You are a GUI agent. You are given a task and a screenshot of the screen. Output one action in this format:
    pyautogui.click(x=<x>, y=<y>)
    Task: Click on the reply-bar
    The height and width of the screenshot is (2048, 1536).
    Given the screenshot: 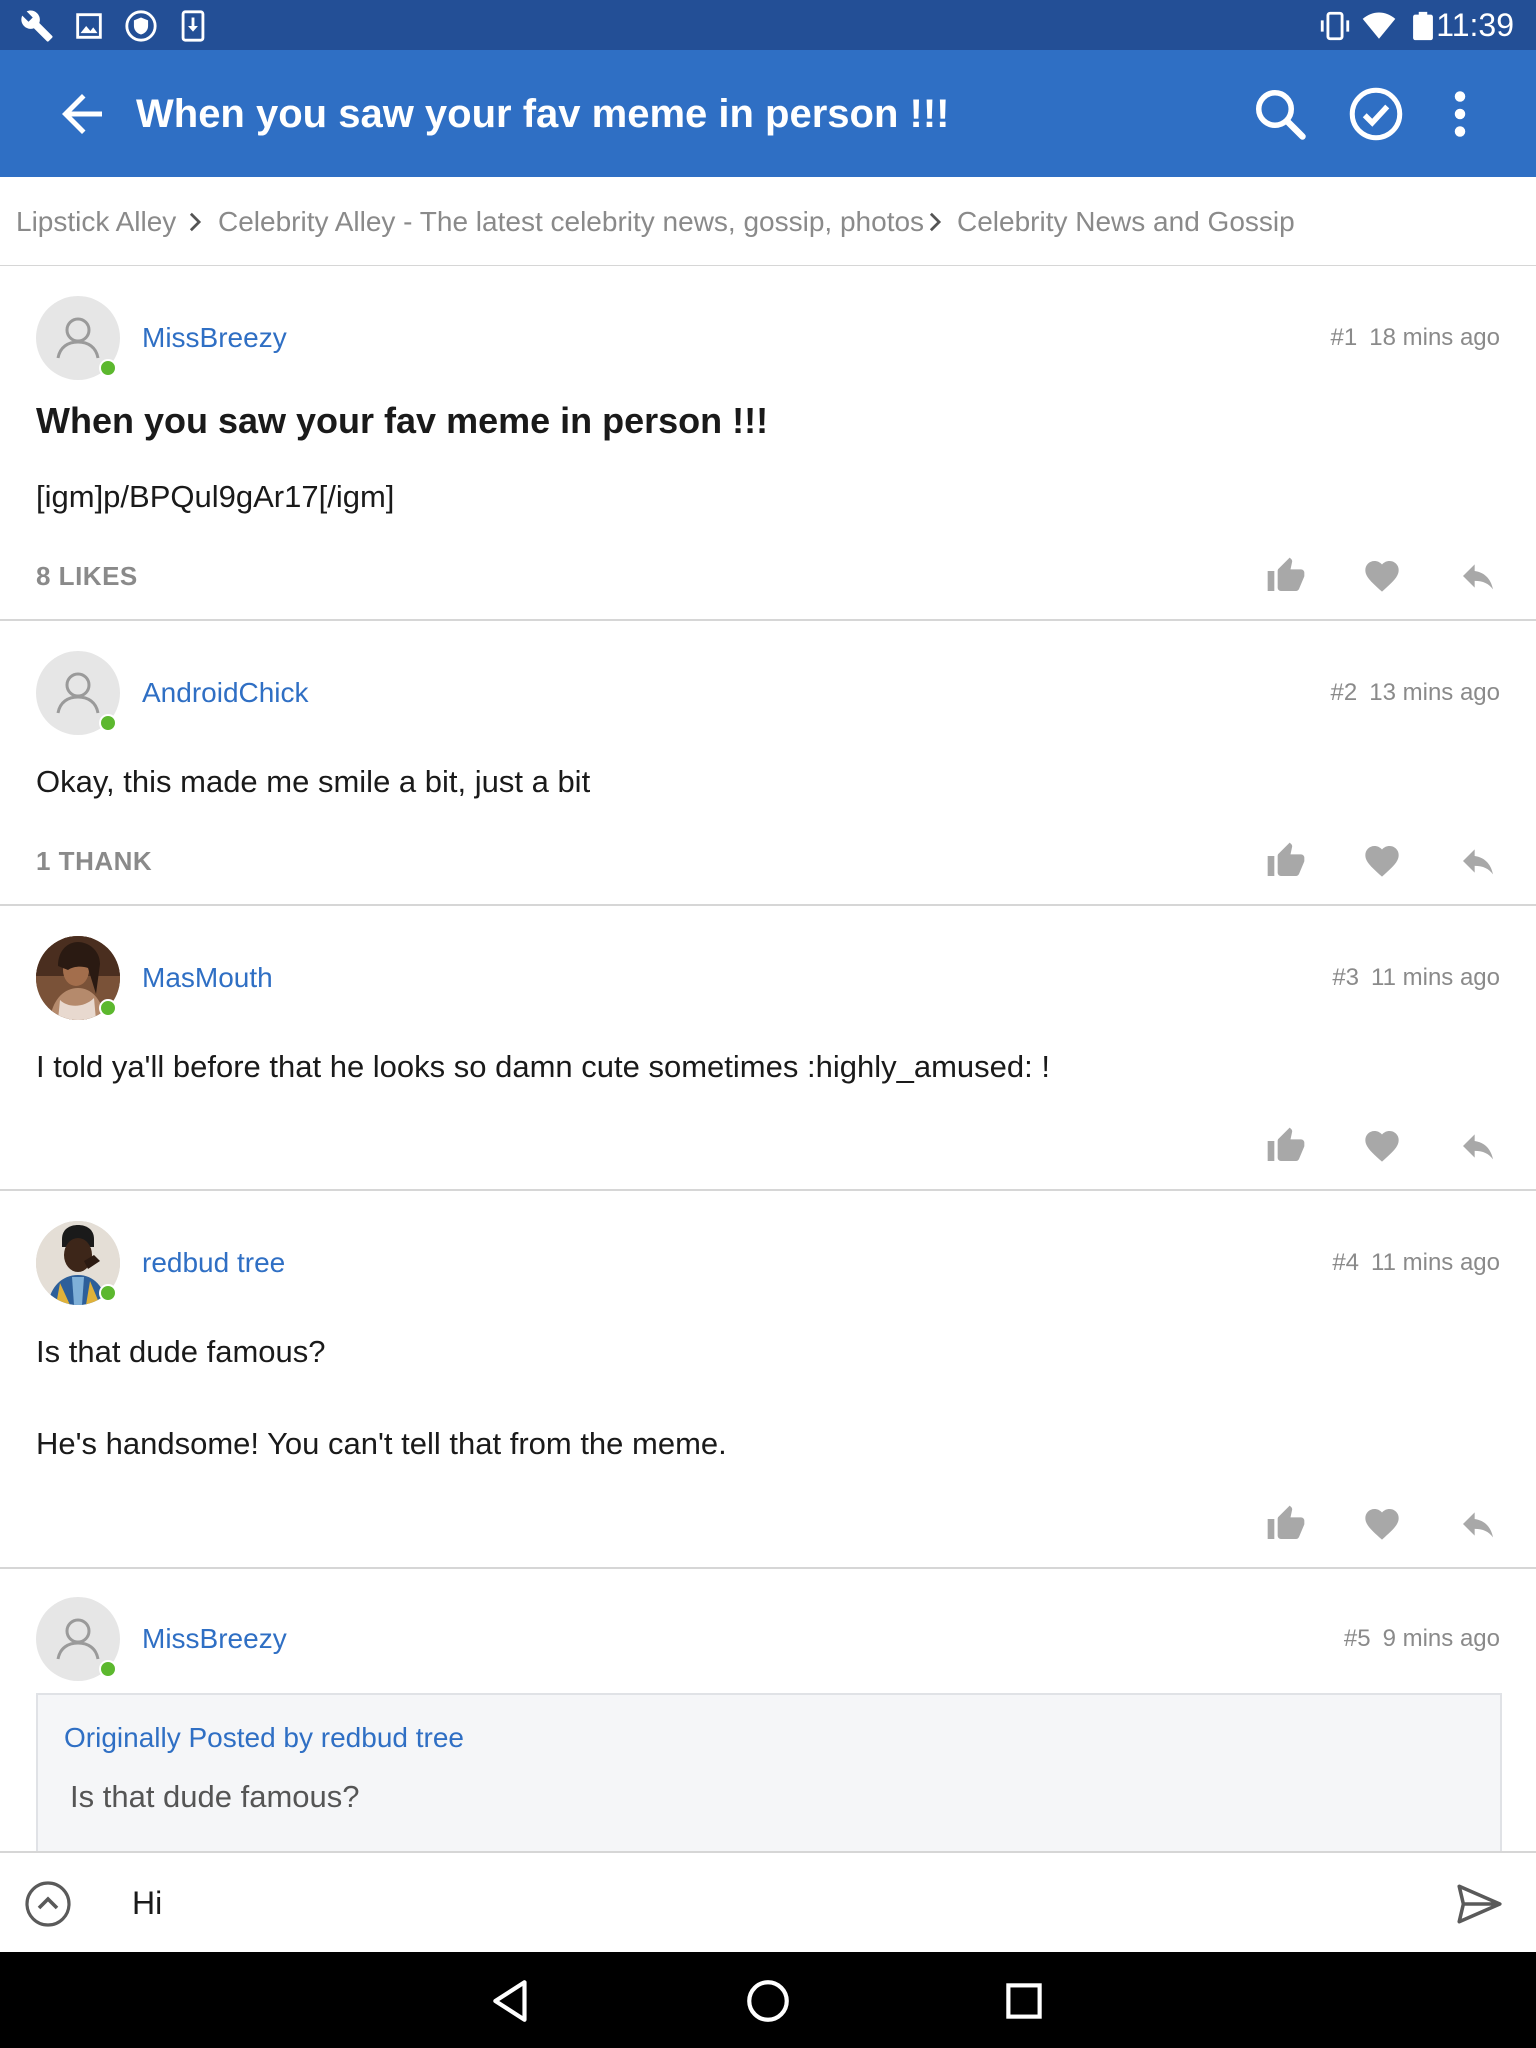 What is the action you would take?
    pyautogui.click(x=768, y=1902)
    